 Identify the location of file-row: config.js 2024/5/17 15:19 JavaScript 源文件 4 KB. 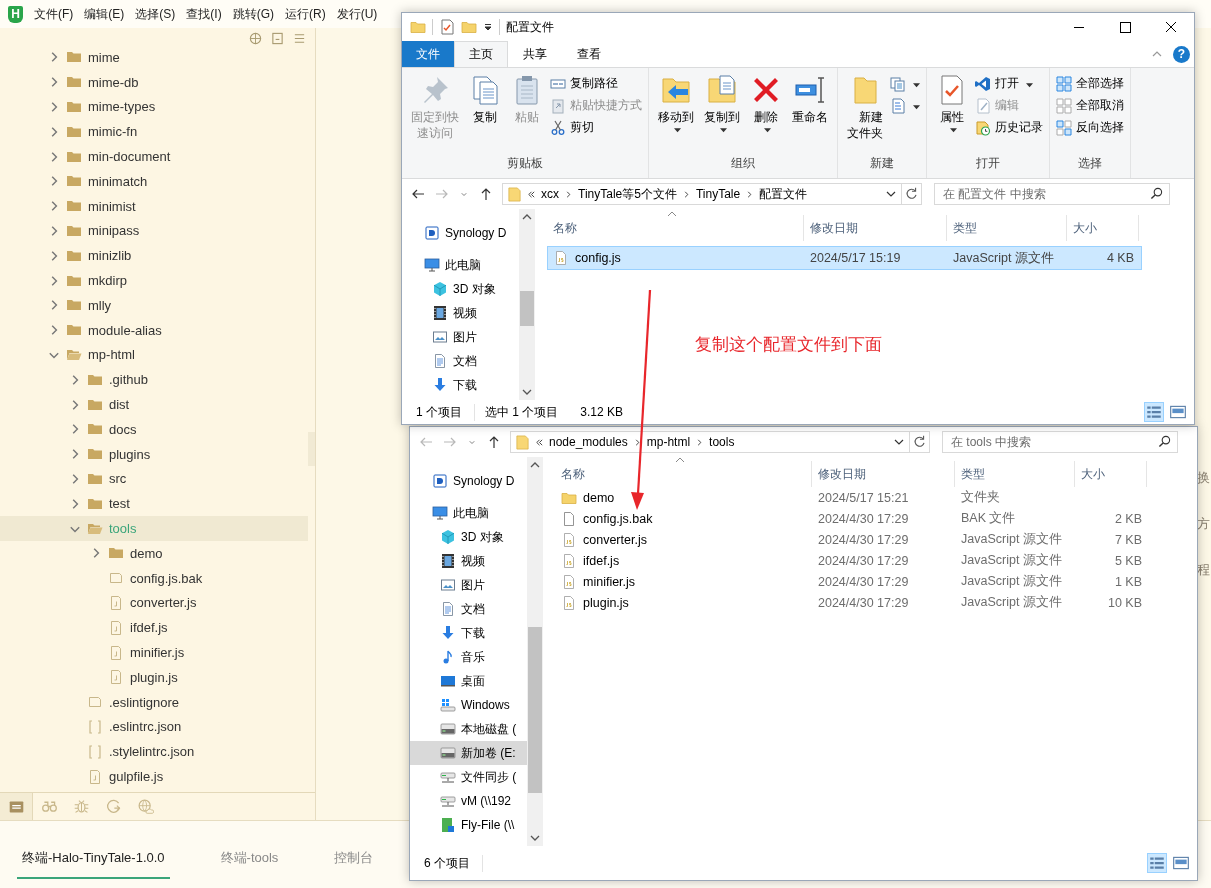
(844, 258).